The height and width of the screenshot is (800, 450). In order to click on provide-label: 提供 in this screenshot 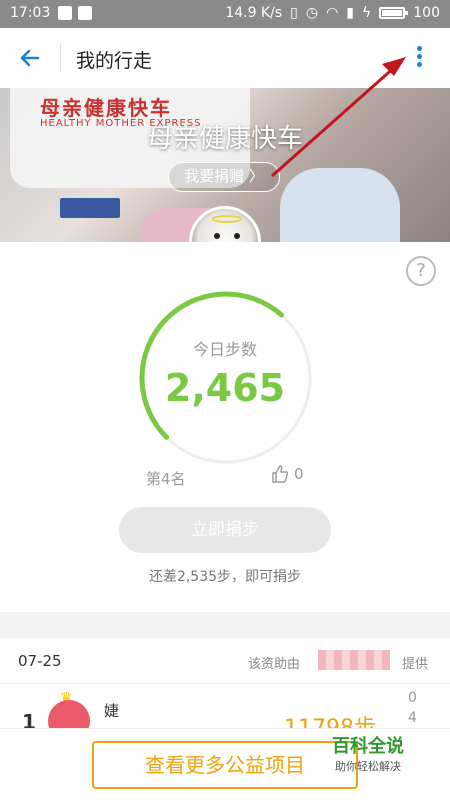, I will do `click(415, 664)`.